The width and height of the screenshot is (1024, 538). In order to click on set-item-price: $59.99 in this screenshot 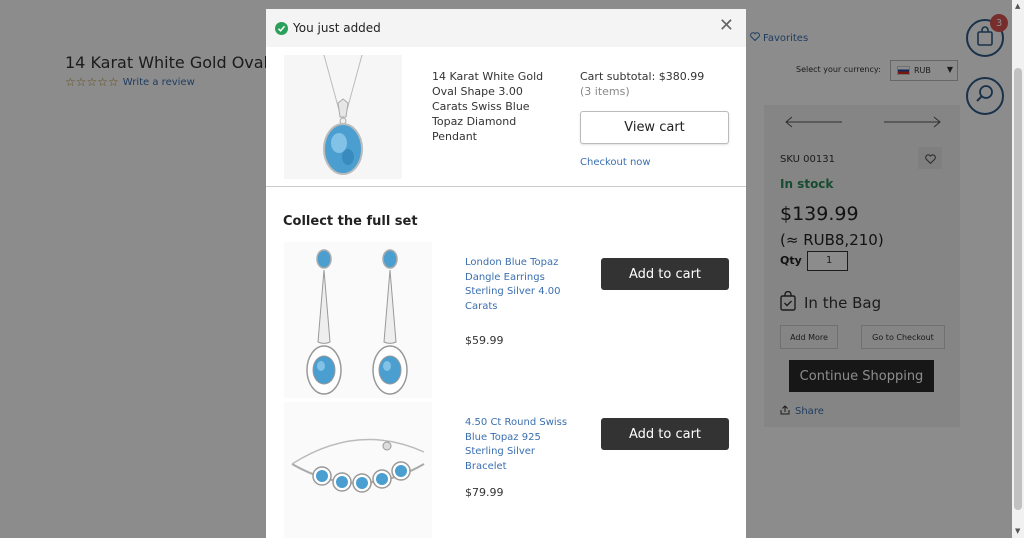, I will do `click(484, 340)`.